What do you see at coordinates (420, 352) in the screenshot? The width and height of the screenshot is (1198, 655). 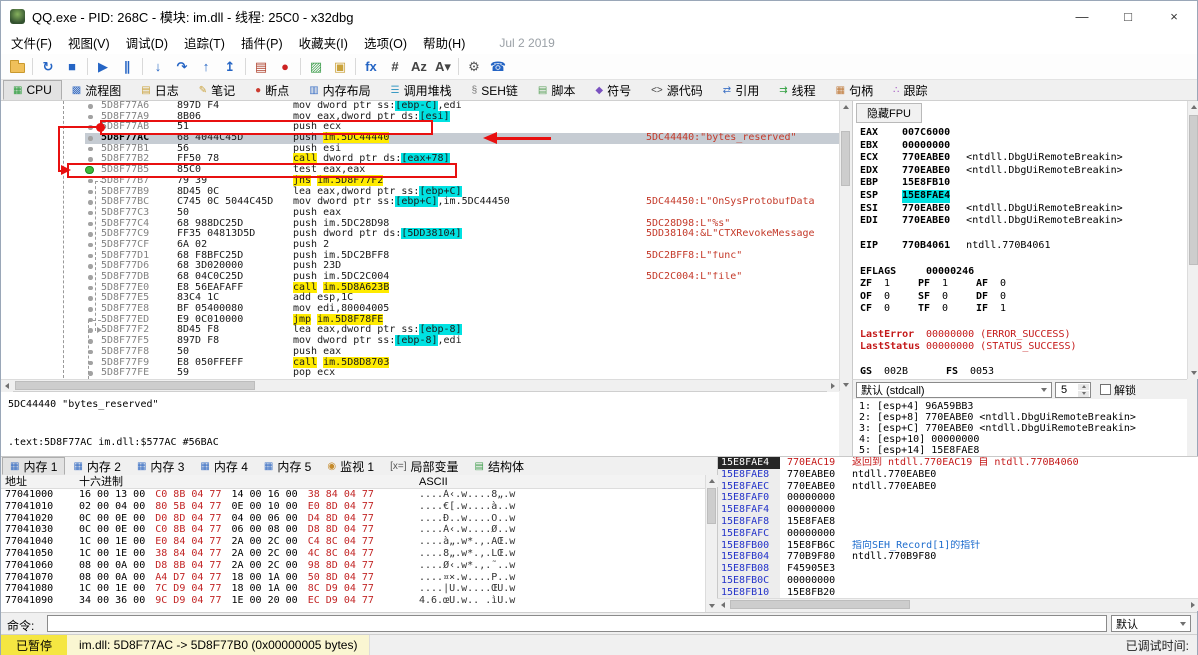 I see `disasm-row: 5D8F77F8 50 push eax` at bounding box center [420, 352].